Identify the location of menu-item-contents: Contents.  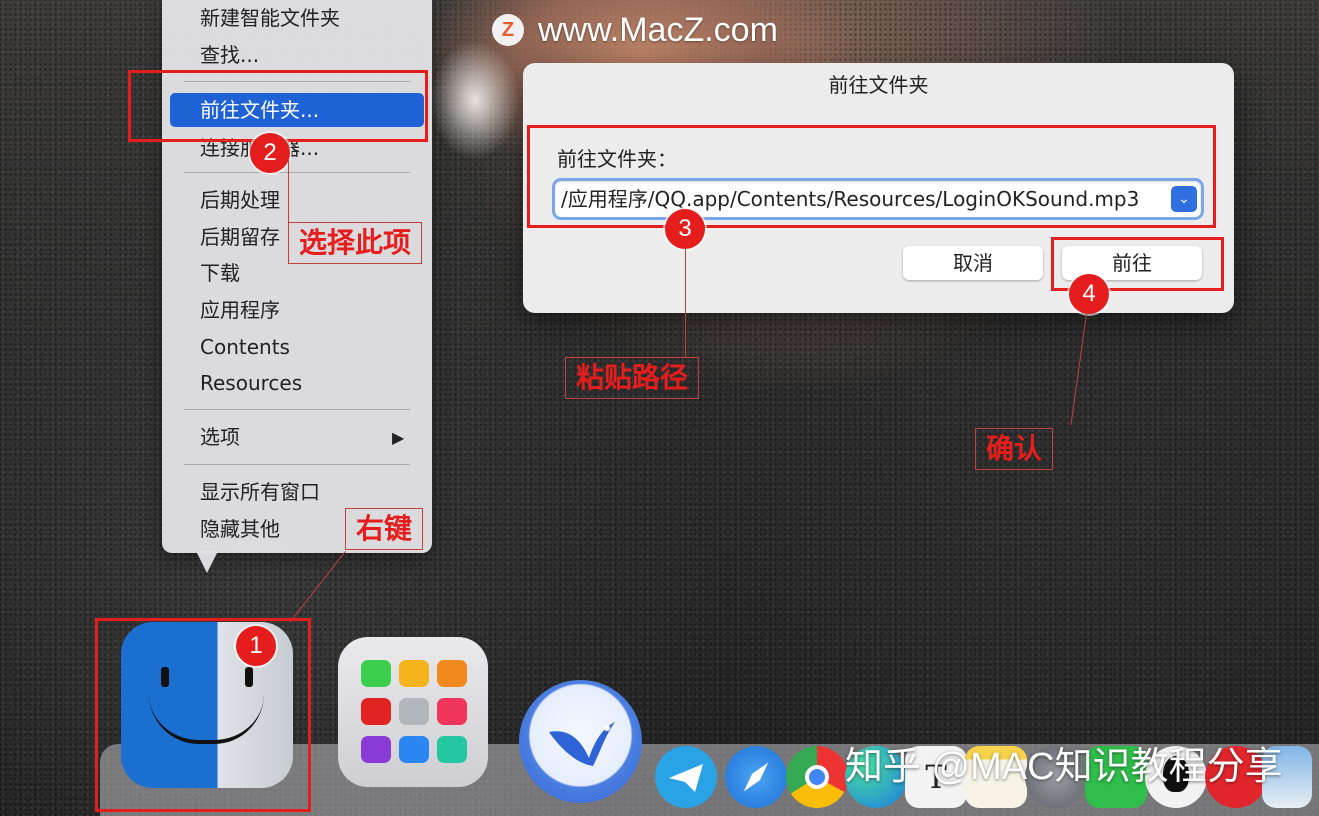
(245, 347).